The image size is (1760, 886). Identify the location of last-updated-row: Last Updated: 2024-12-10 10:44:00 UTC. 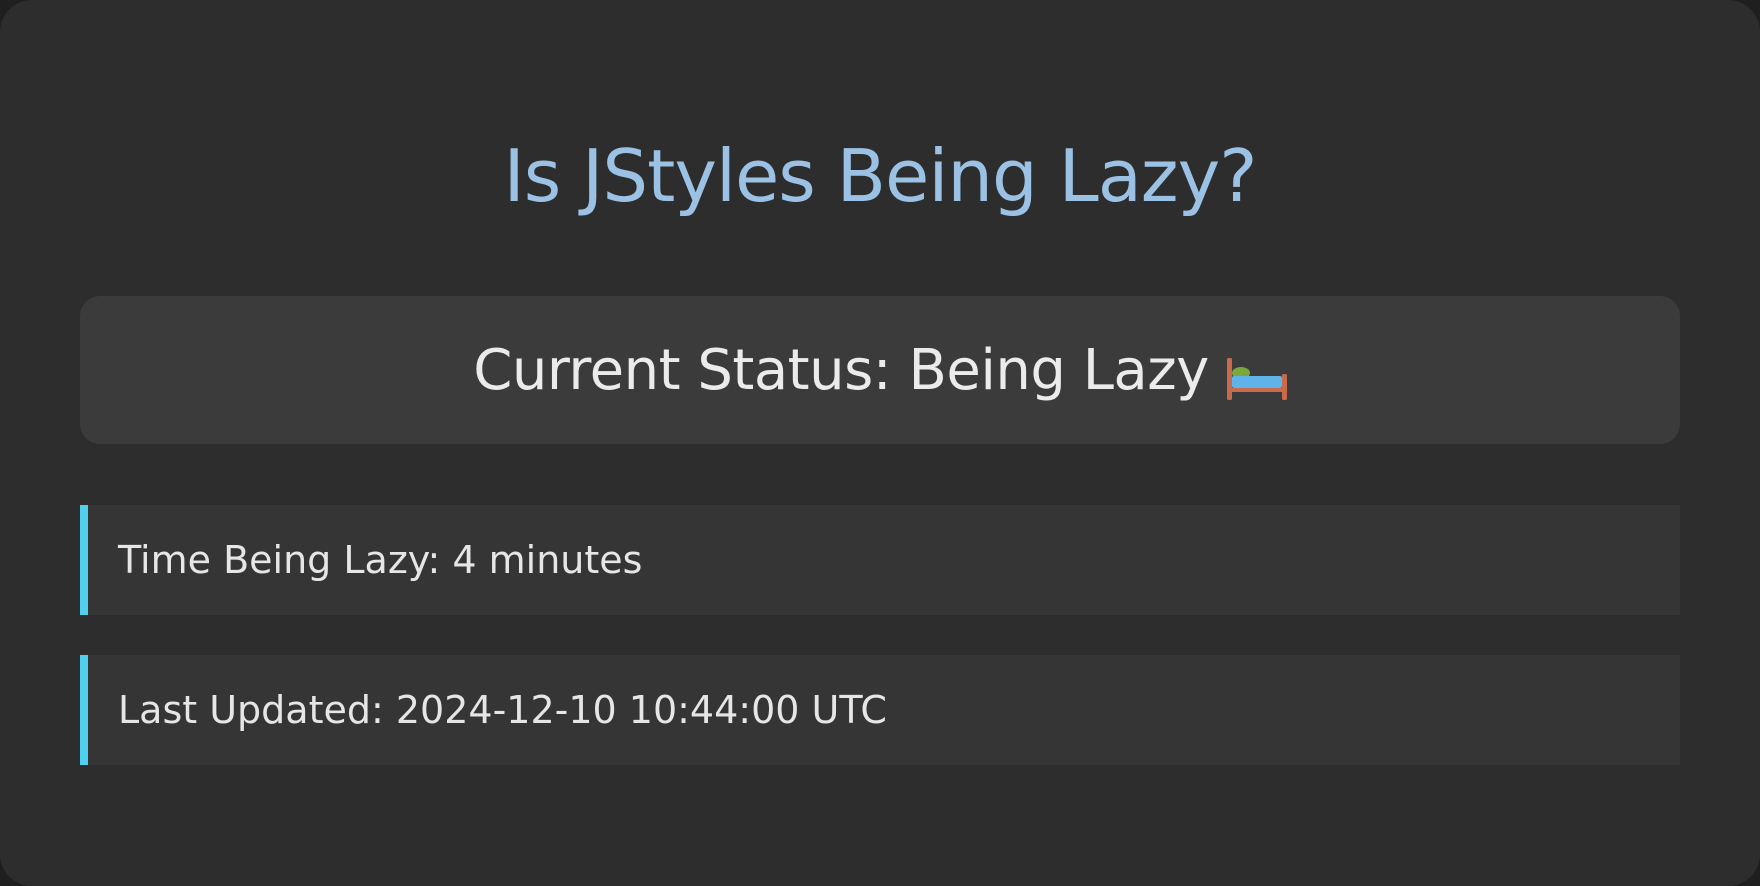
(880, 710).